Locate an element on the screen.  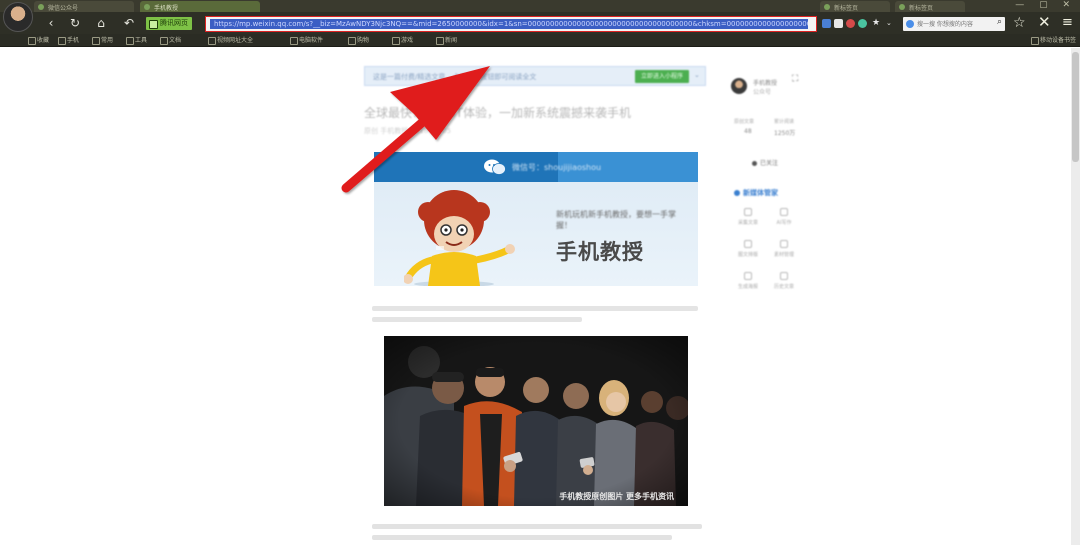
address-bar is located at coordinates (511, 24).